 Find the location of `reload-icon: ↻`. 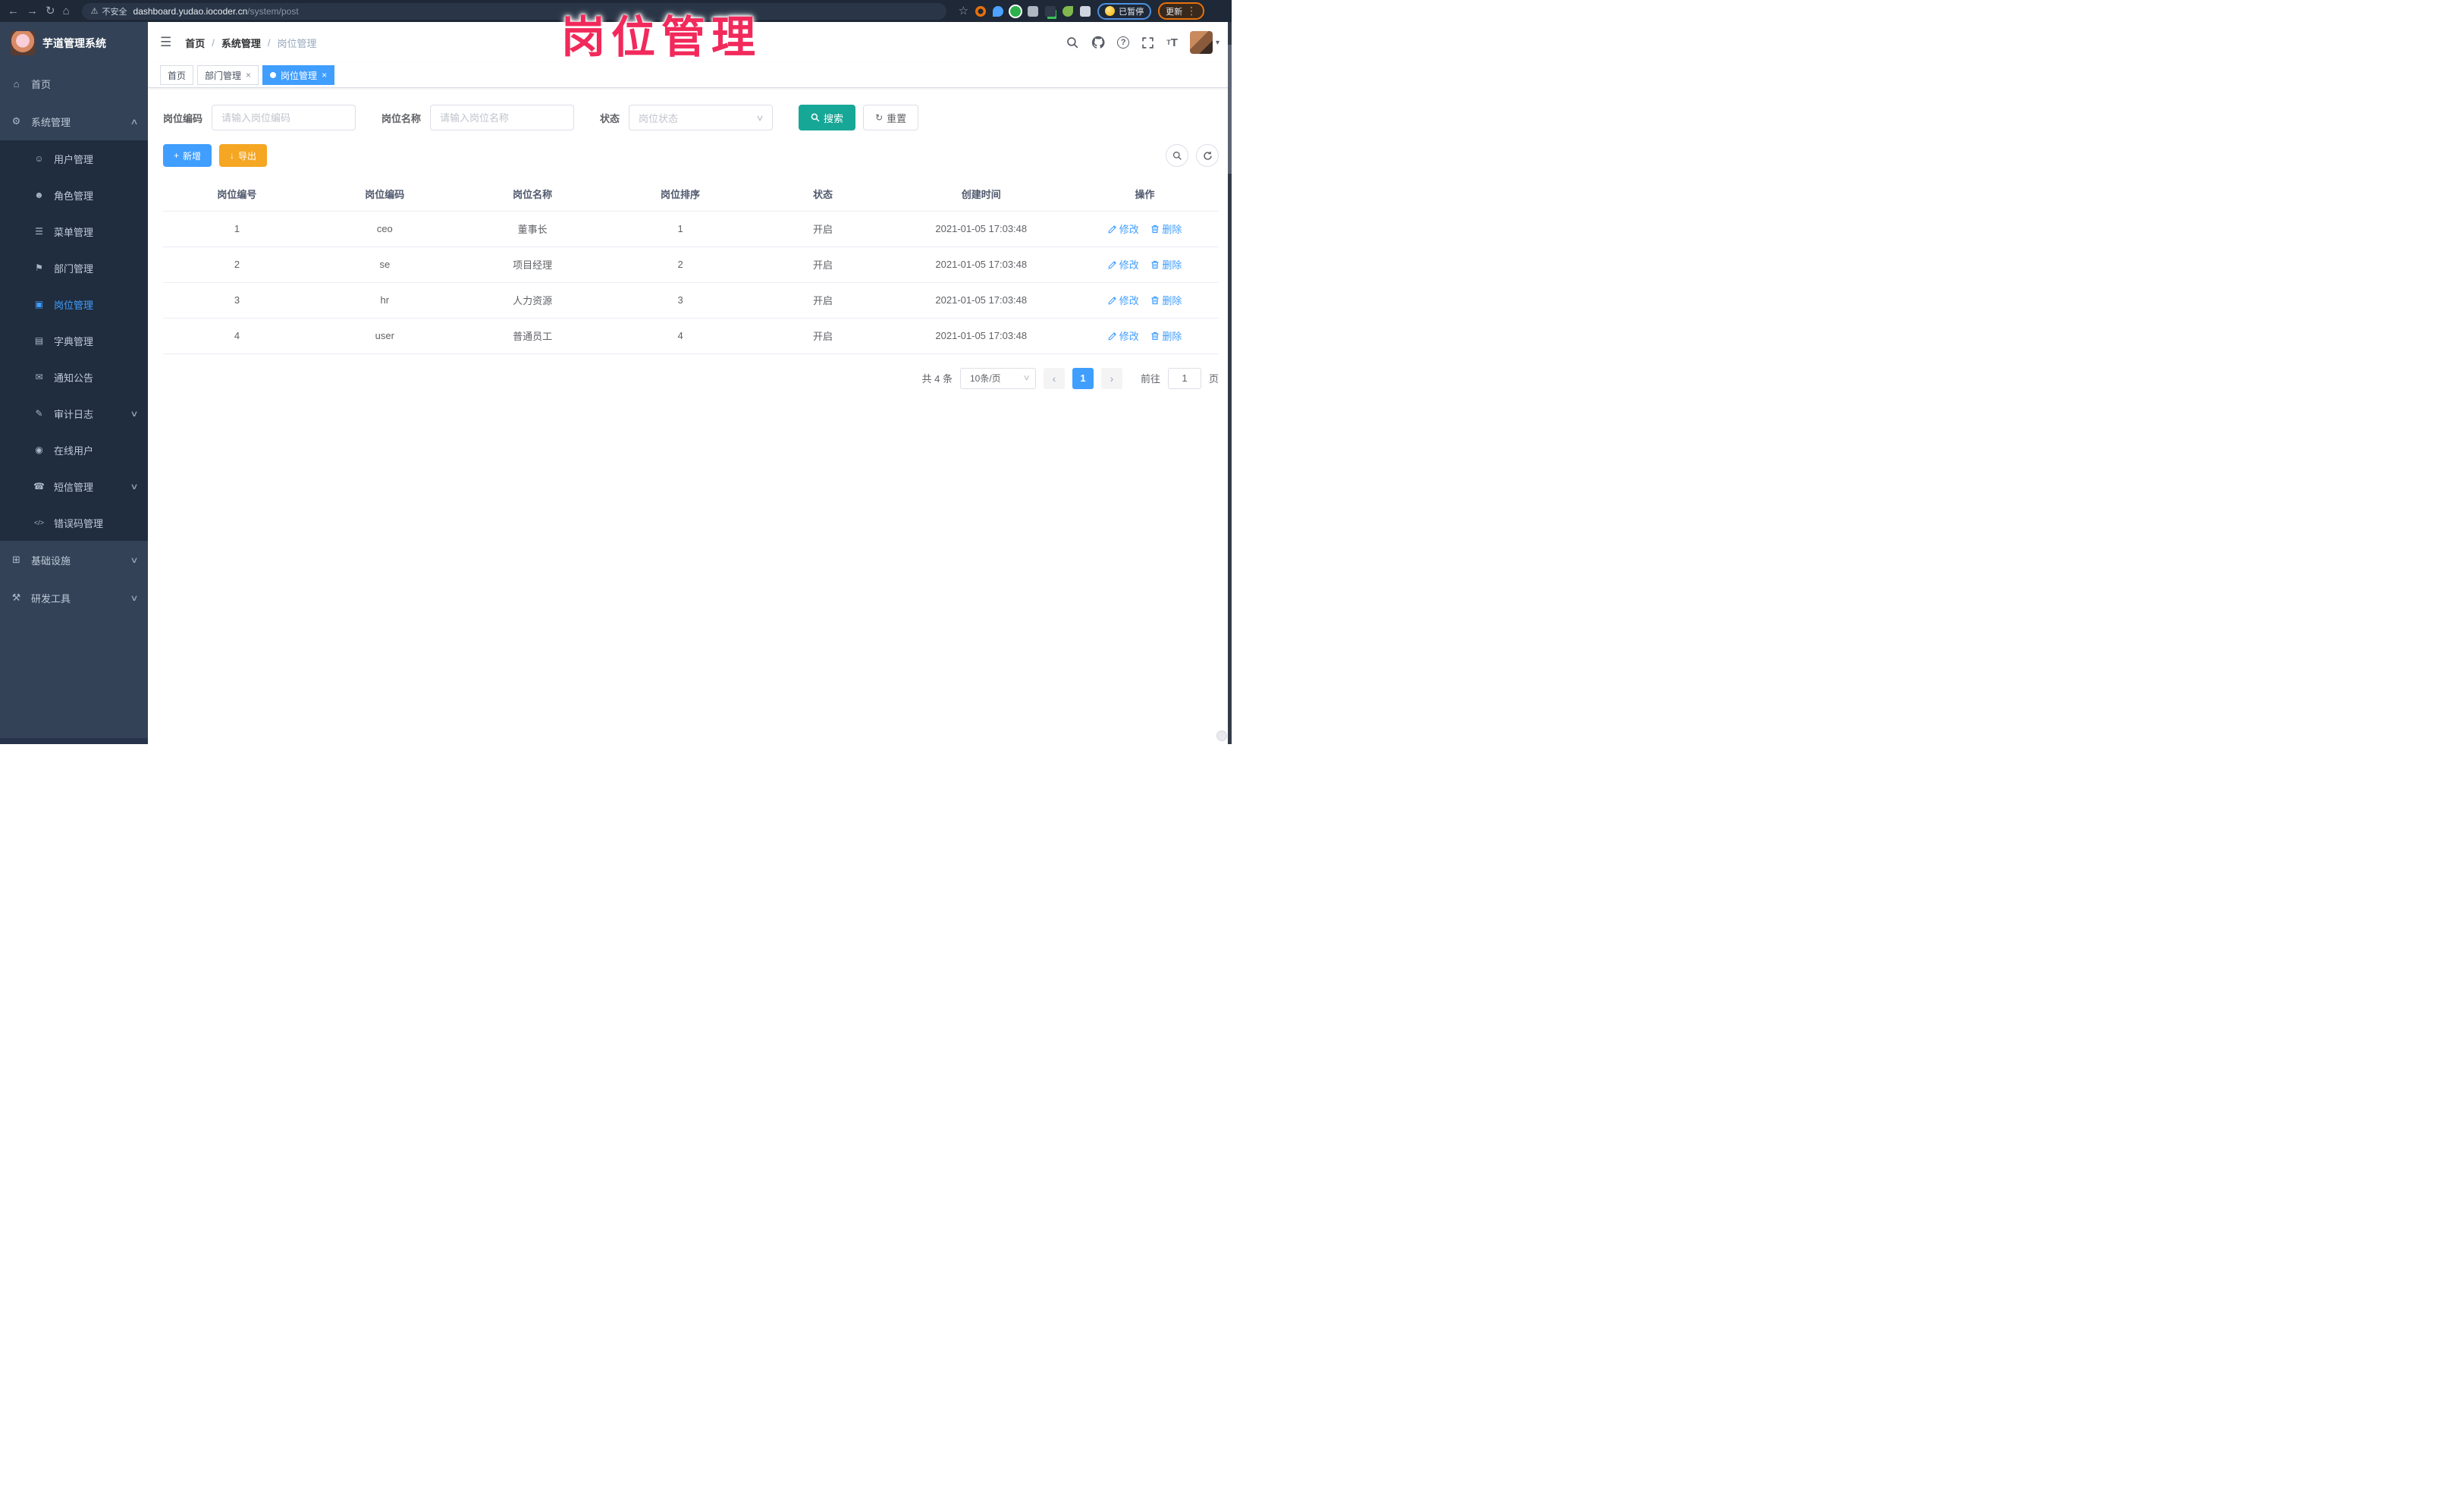

reload-icon: ↻ is located at coordinates (50, 11).